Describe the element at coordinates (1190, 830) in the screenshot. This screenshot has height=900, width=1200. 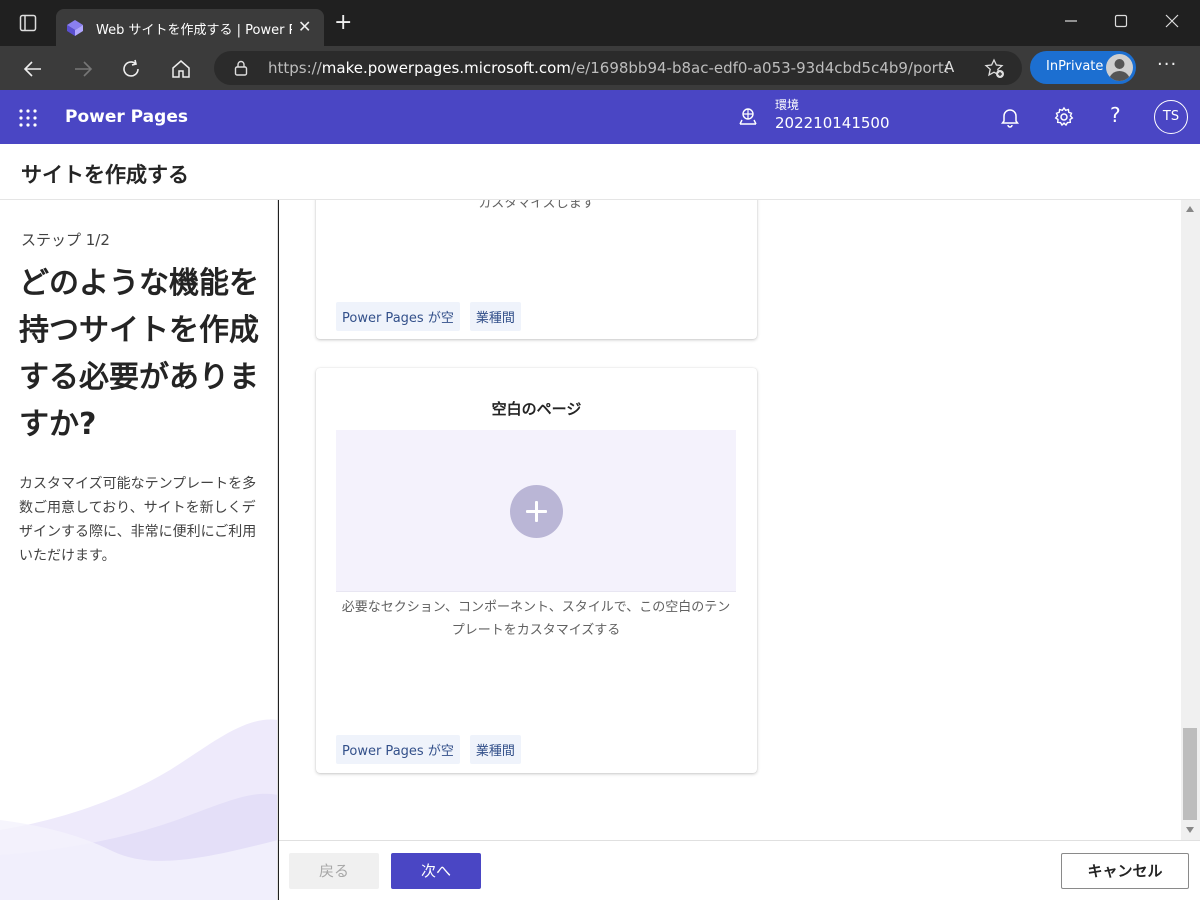
I see `scroll-down-arrow-icon` at that location.